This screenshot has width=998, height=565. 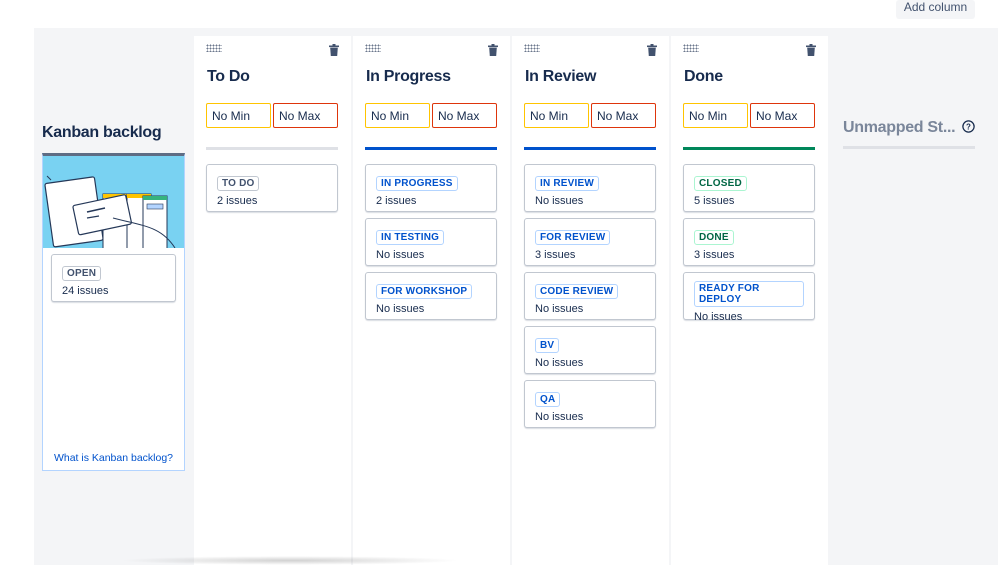 I want to click on status-card: CLOSED 5 issues, so click(x=749, y=188).